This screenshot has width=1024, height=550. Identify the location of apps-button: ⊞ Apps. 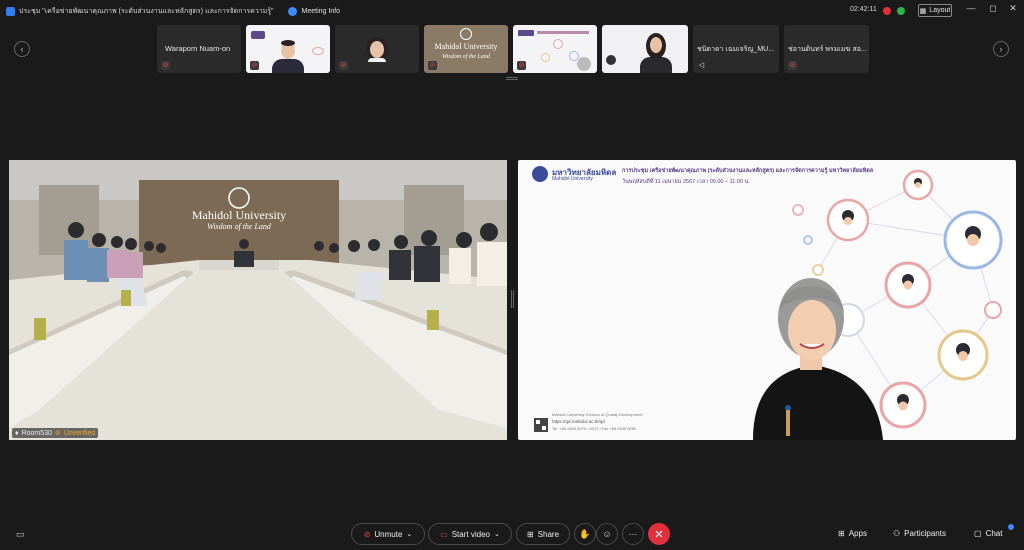
(852, 533).